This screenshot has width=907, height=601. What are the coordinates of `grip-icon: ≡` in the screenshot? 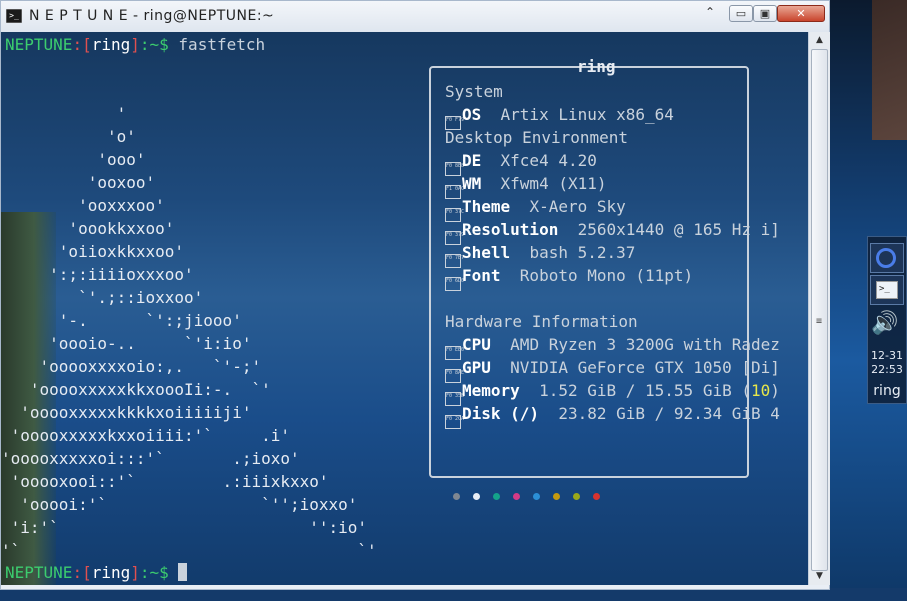 It's located at (819, 321).